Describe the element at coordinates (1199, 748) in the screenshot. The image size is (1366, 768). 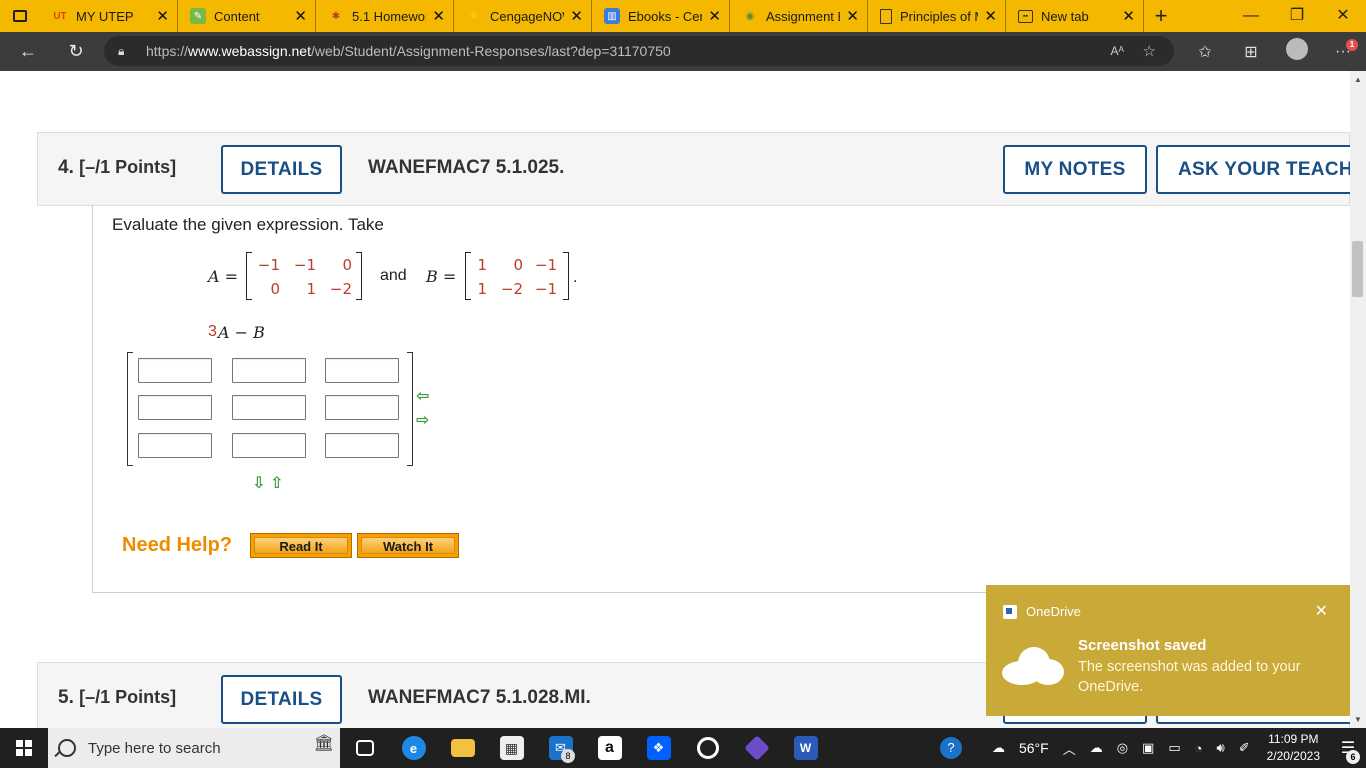
I see `wifi-icon: ◔` at that location.